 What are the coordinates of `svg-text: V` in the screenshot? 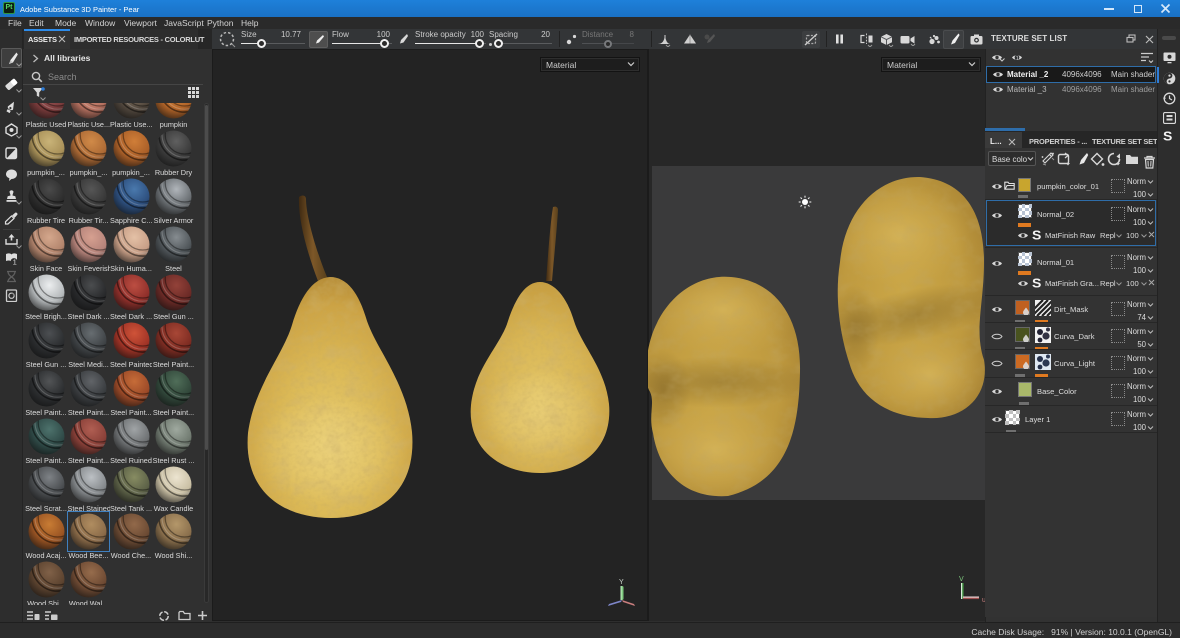 It's located at (961, 579).